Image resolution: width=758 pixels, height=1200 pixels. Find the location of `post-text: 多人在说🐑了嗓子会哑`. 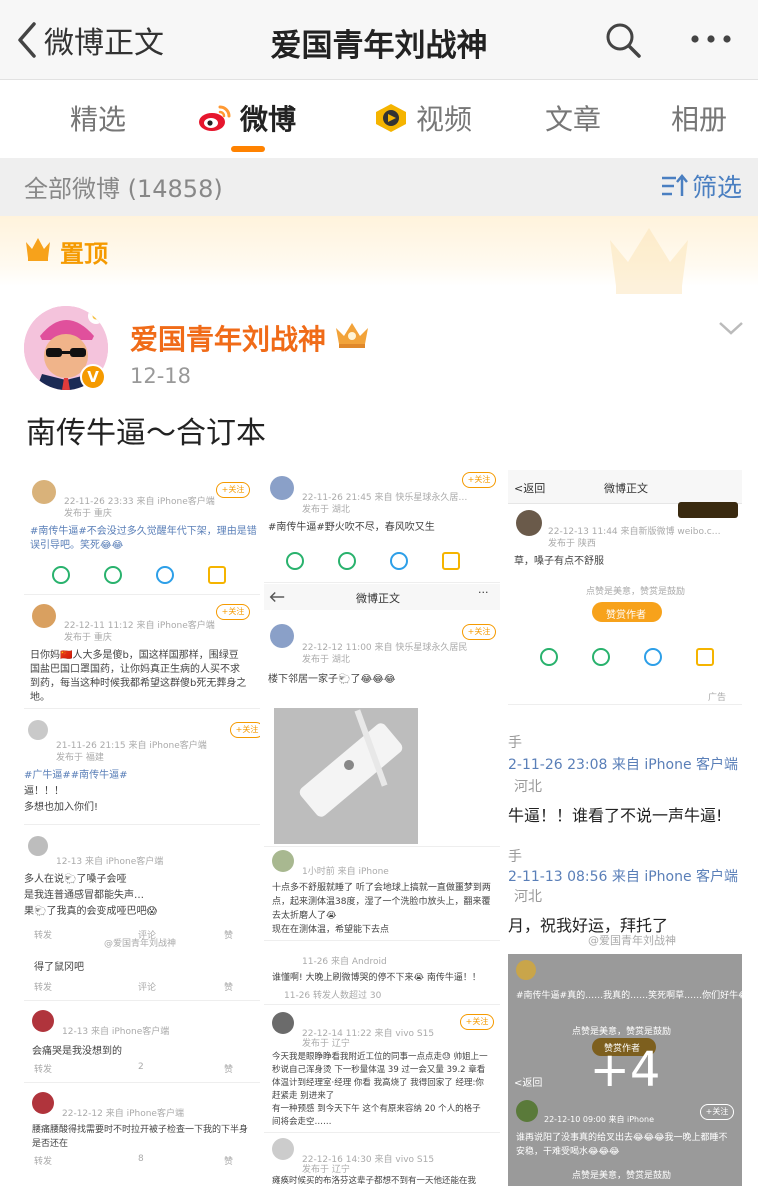

post-text: 多人在说🐑了嗓子会哑 is located at coordinates (75, 879).